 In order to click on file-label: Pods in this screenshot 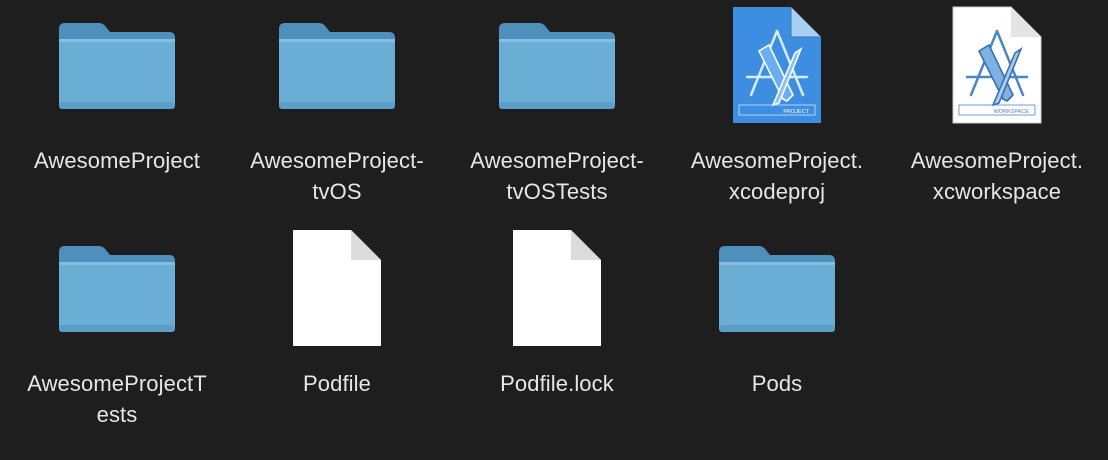, I will do `click(777, 383)`.